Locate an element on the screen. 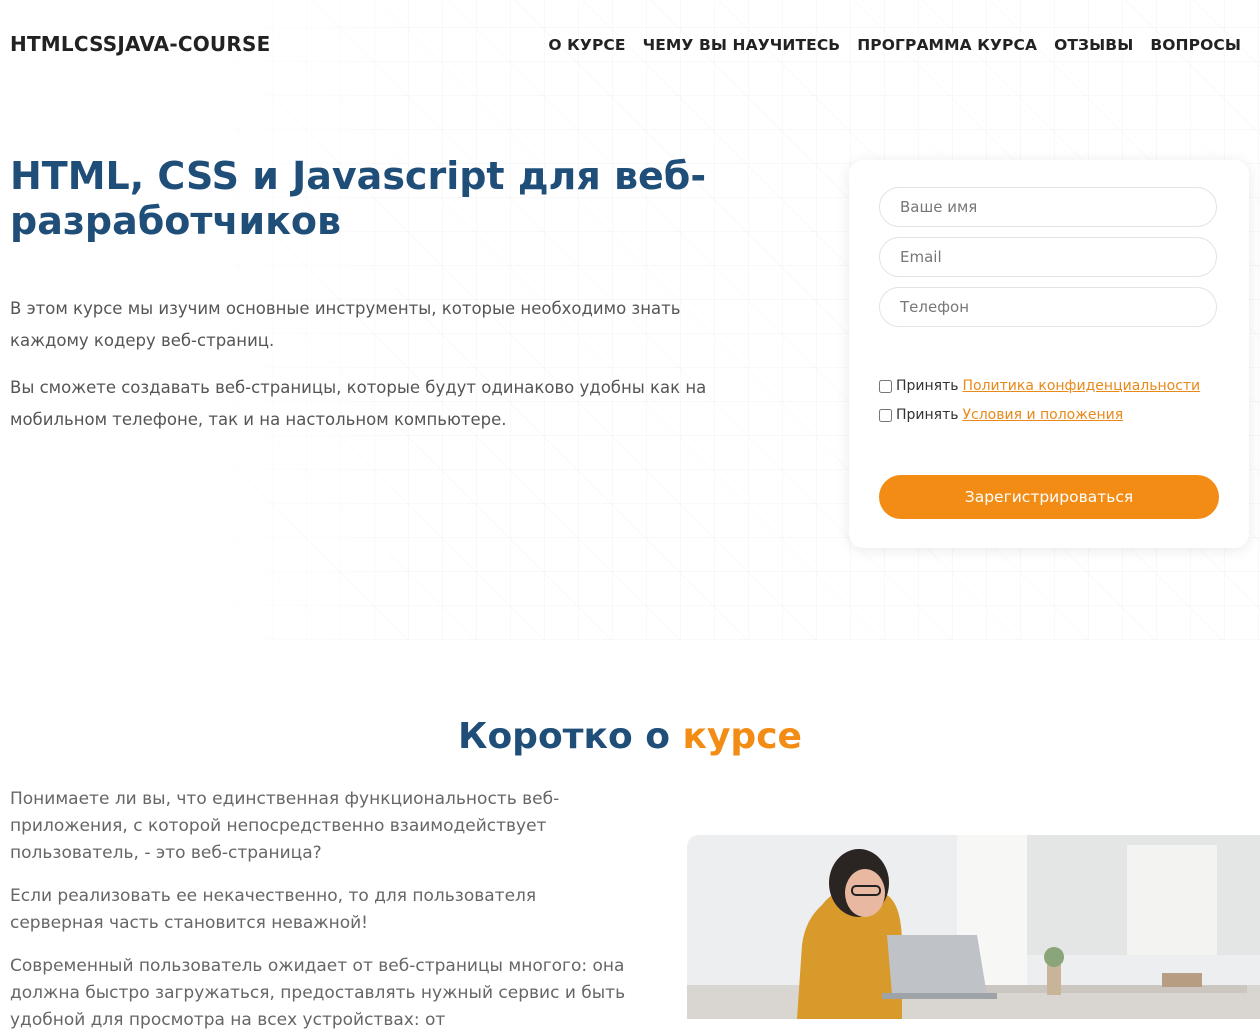  site-logo: HTMLCSSJAVA-COURSE is located at coordinates (140, 44).